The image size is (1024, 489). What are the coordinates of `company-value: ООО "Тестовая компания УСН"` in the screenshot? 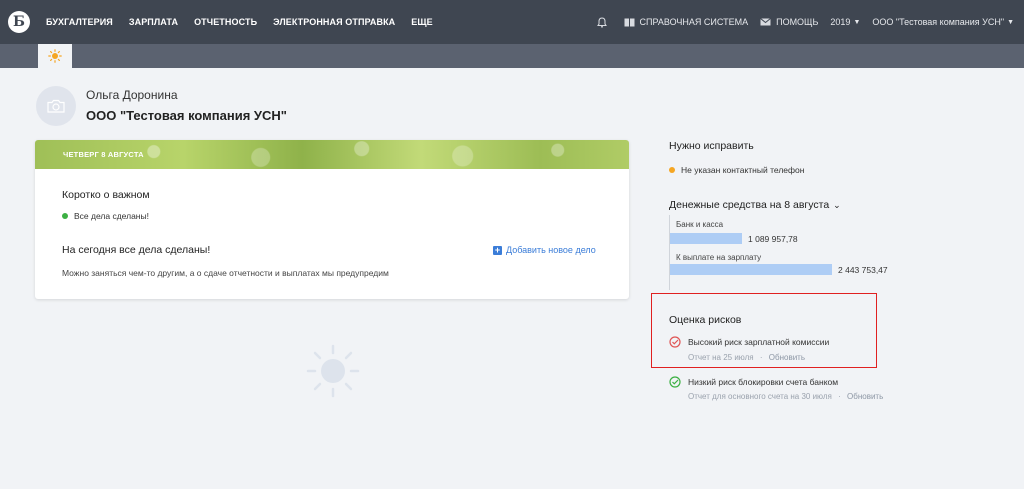 It's located at (938, 22).